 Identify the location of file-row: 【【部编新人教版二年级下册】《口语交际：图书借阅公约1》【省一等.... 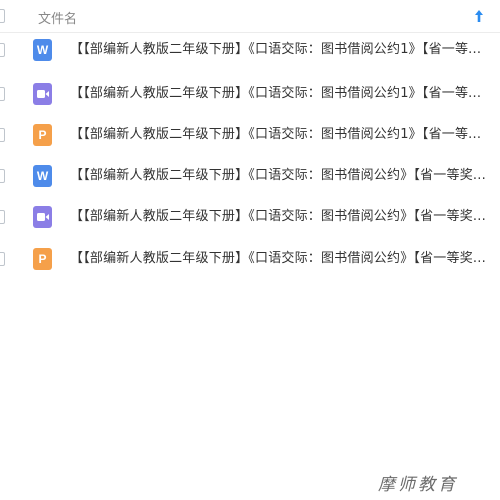
(250, 94).